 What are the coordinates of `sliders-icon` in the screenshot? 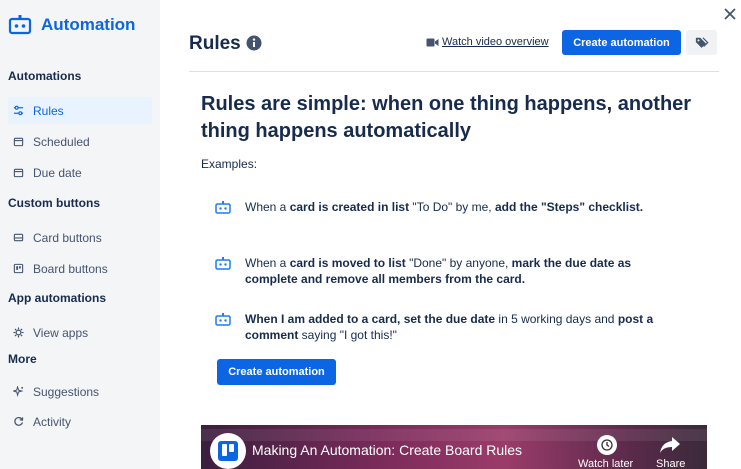 It's located at (18, 110).